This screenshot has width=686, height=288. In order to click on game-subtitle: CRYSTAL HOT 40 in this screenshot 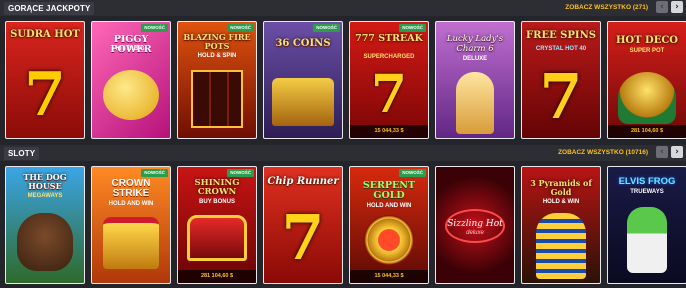, I will do `click(561, 49)`.